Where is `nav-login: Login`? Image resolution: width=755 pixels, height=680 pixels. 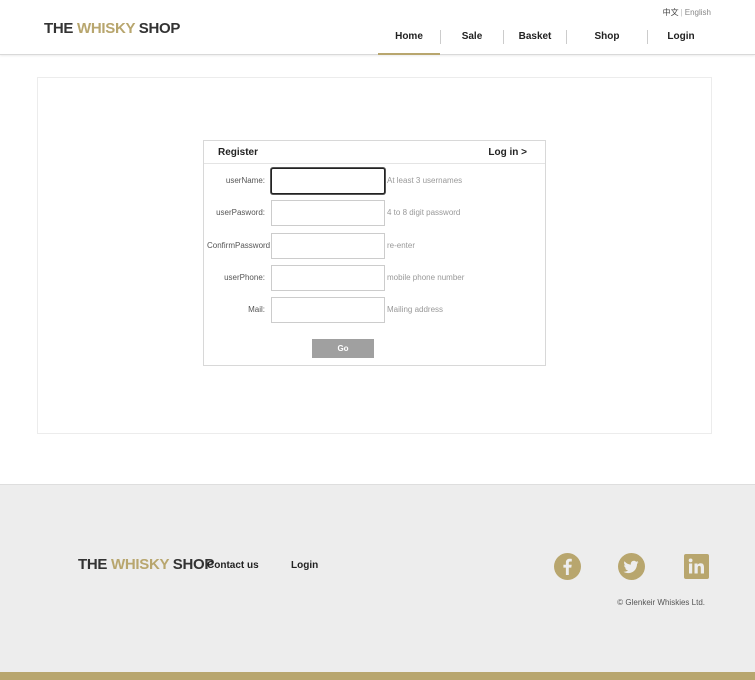 nav-login: Login is located at coordinates (681, 39).